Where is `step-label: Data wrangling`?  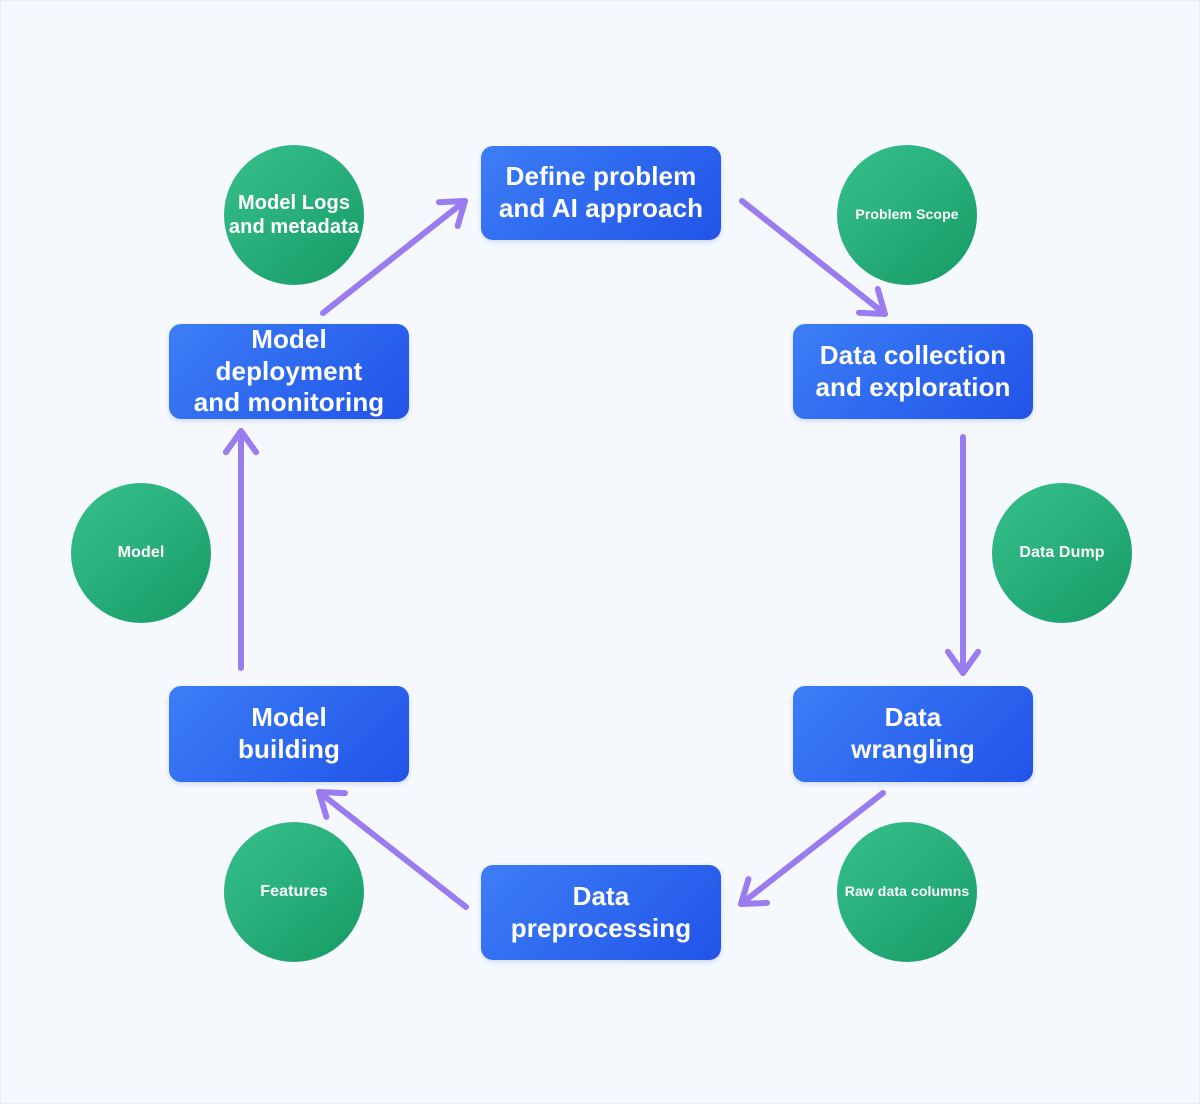 step-label: Data wrangling is located at coordinates (913, 733).